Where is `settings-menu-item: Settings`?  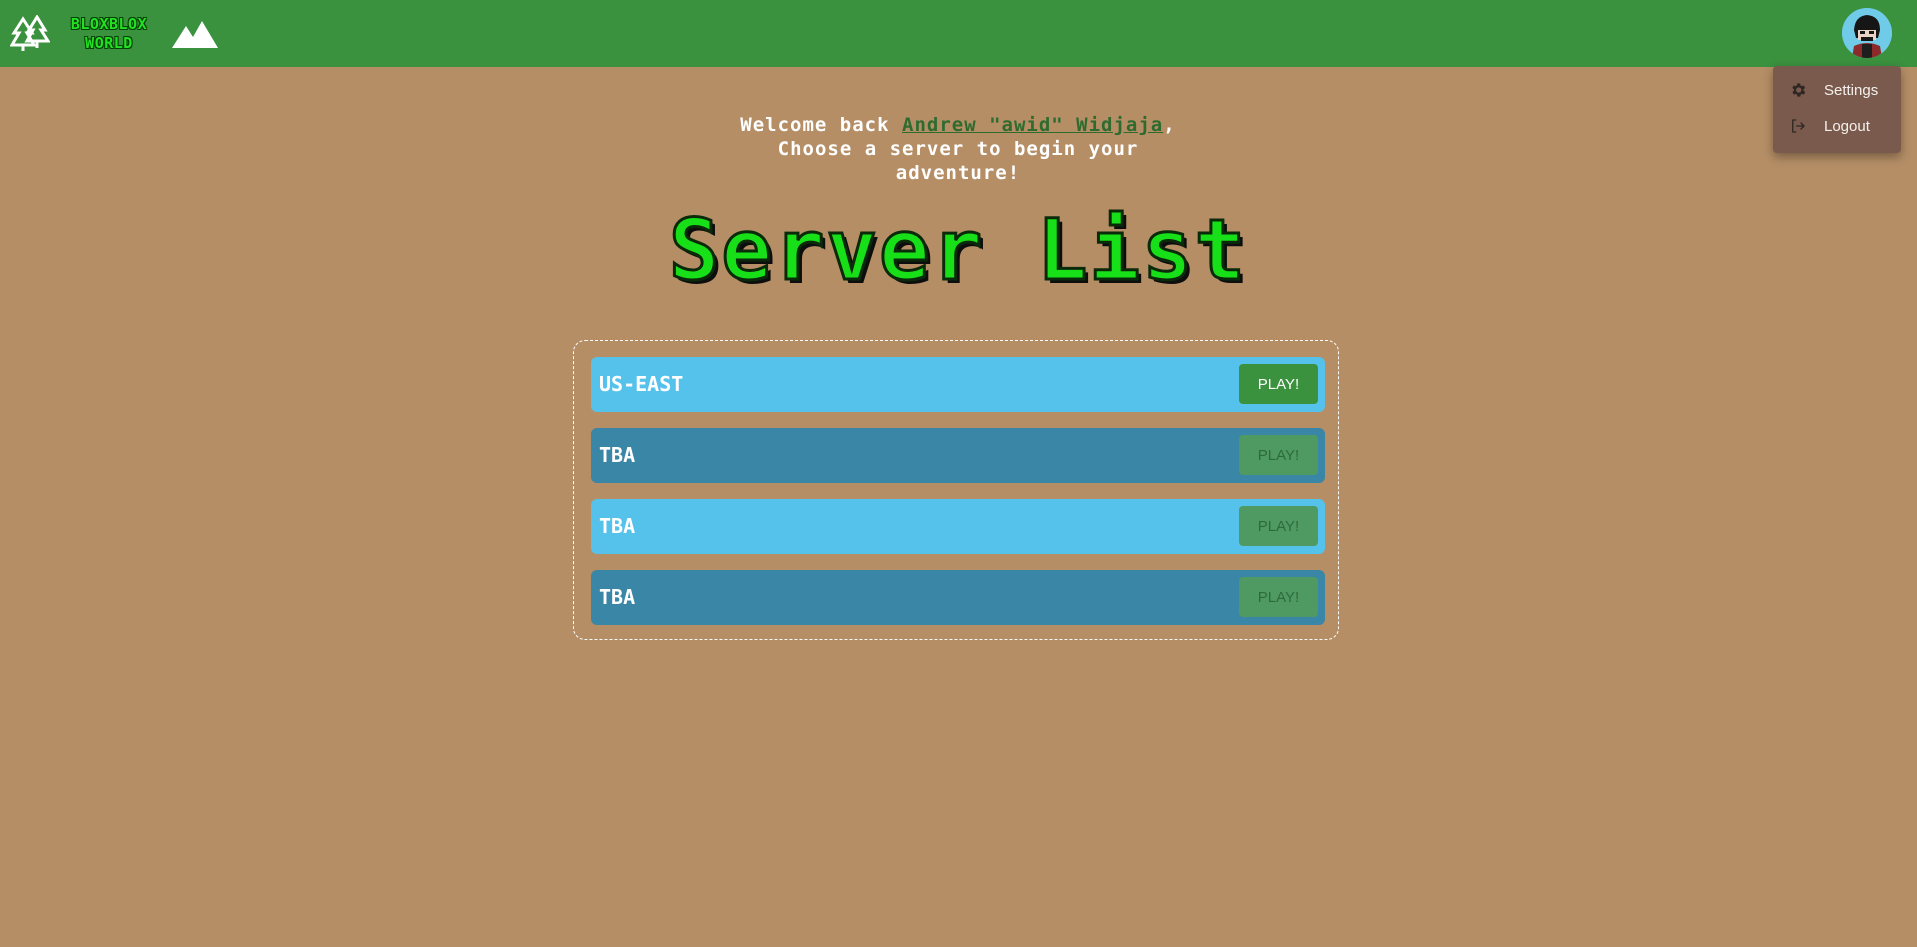
settings-menu-item: Settings is located at coordinates (1837, 90).